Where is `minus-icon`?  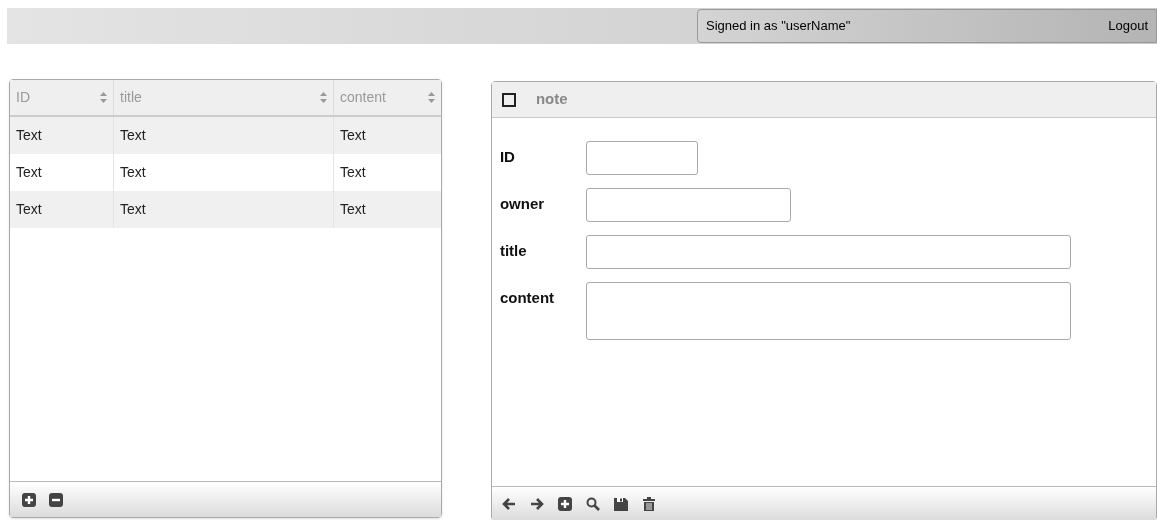 minus-icon is located at coordinates (56, 499).